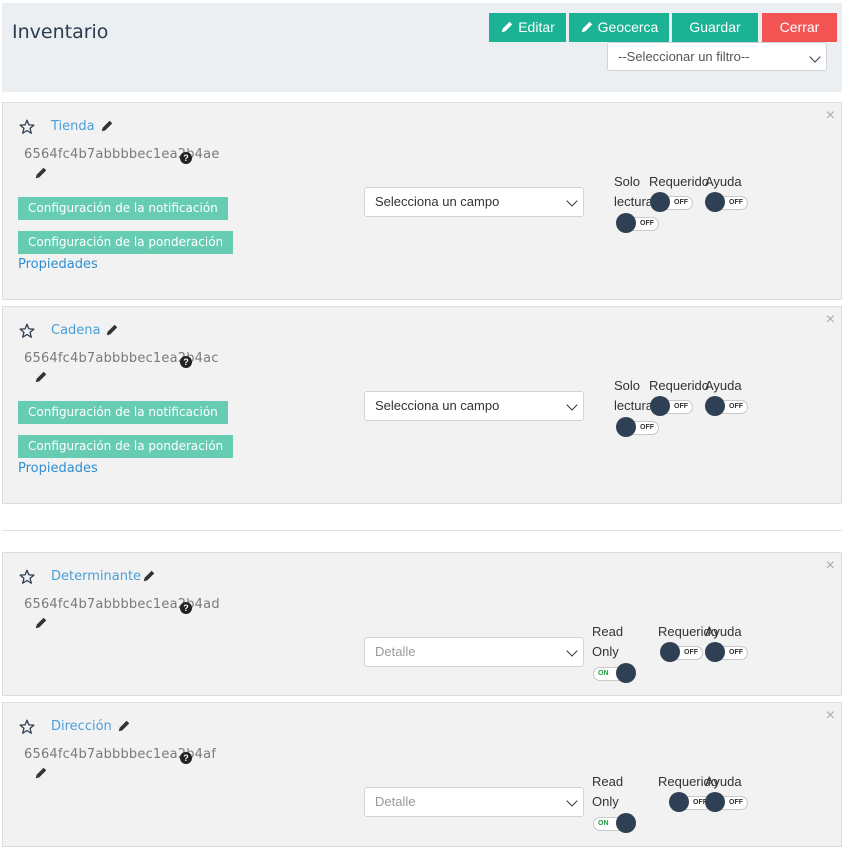 Image resolution: width=843 pixels, height=851 pixels. Describe the element at coordinates (395, 801) in the screenshot. I see `field-select-value: Detalle` at that location.